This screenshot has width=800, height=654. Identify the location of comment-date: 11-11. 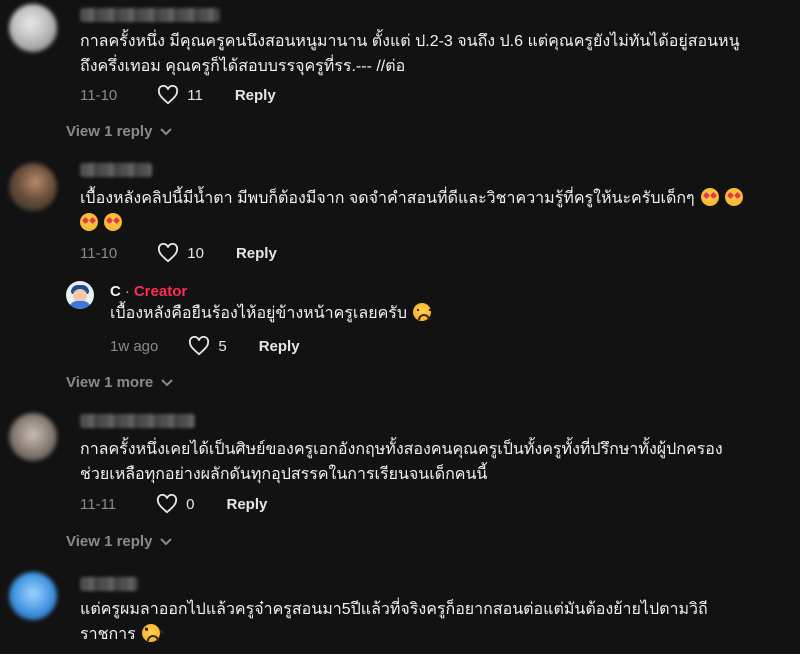
(98, 504).